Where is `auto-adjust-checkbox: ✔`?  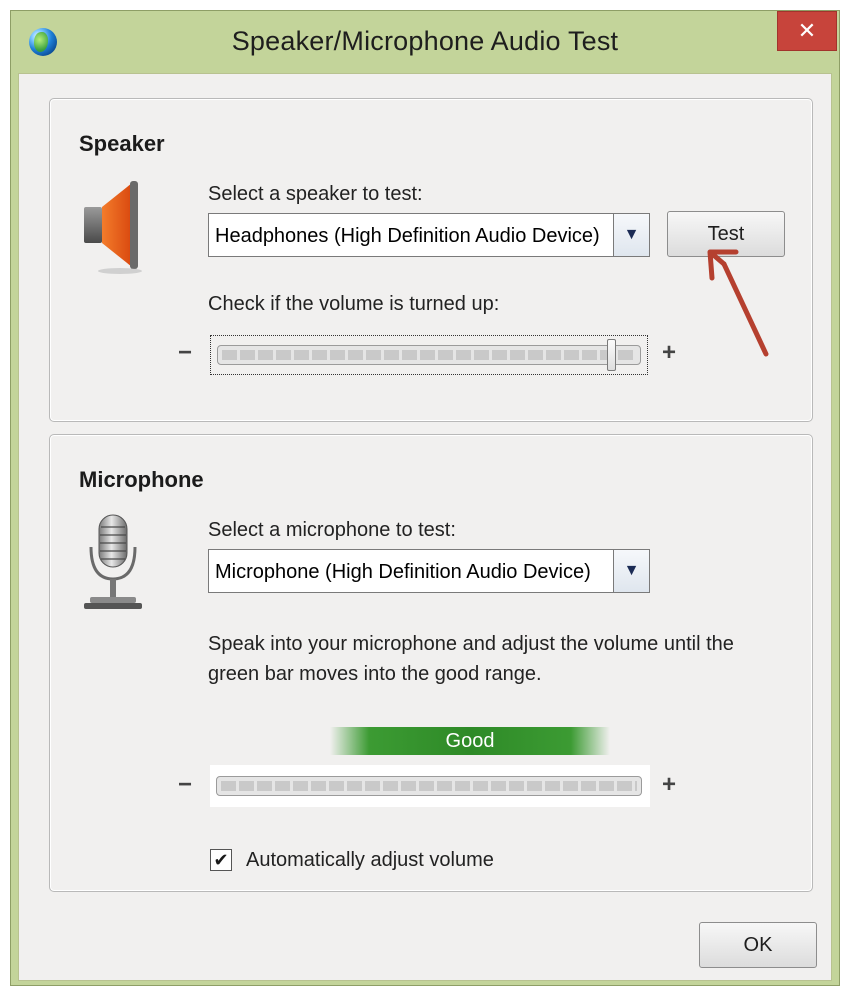
auto-adjust-checkbox: ✔ is located at coordinates (221, 860).